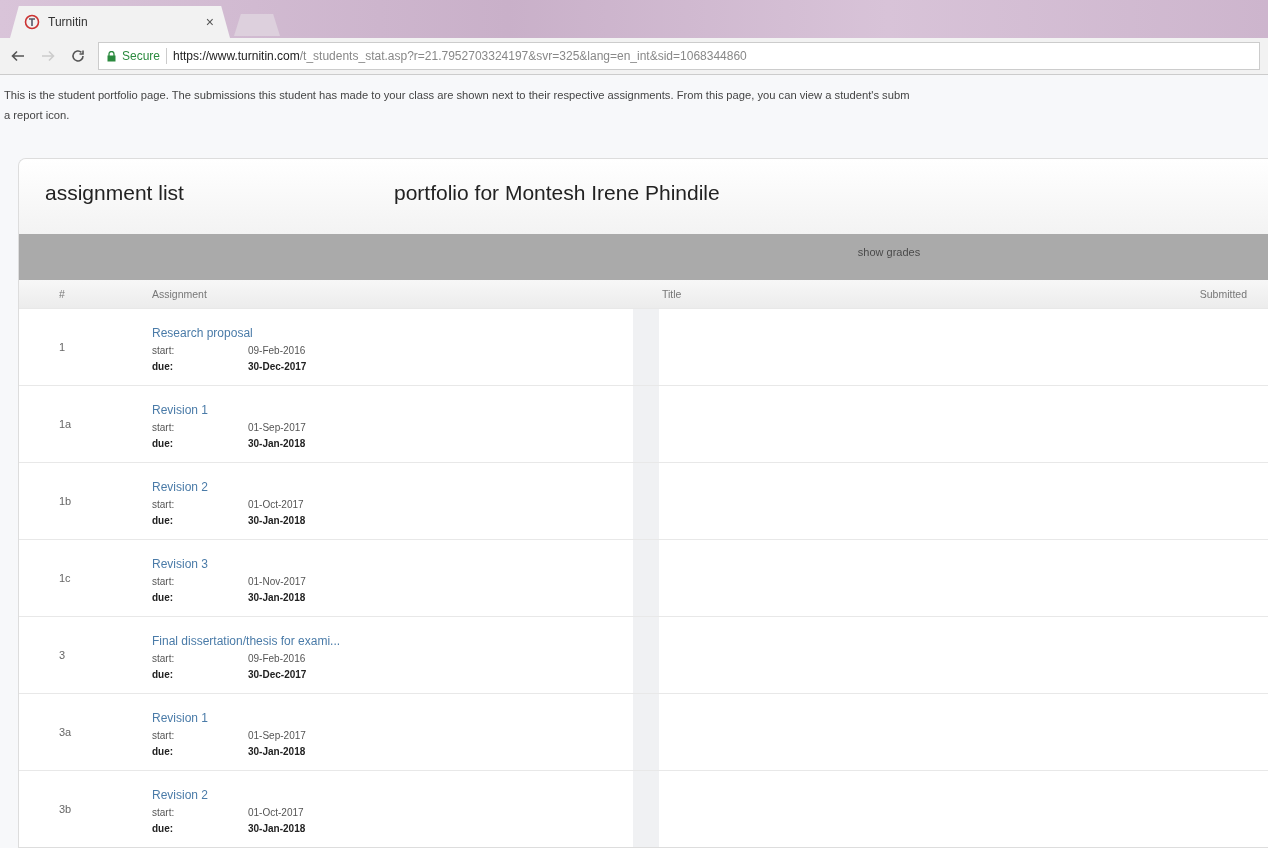 This screenshot has height=848, width=1268. What do you see at coordinates (1223, 294) in the screenshot?
I see `column-header: Submitted` at bounding box center [1223, 294].